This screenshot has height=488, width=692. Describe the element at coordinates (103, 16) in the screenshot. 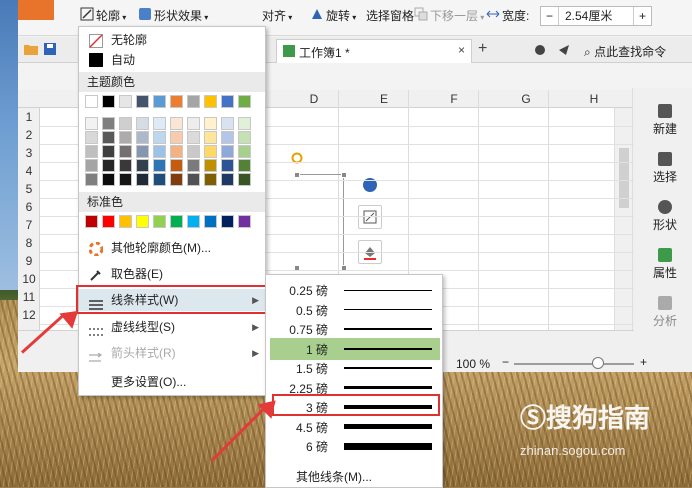

I see `outline-button: 轮廓 ▾` at that location.